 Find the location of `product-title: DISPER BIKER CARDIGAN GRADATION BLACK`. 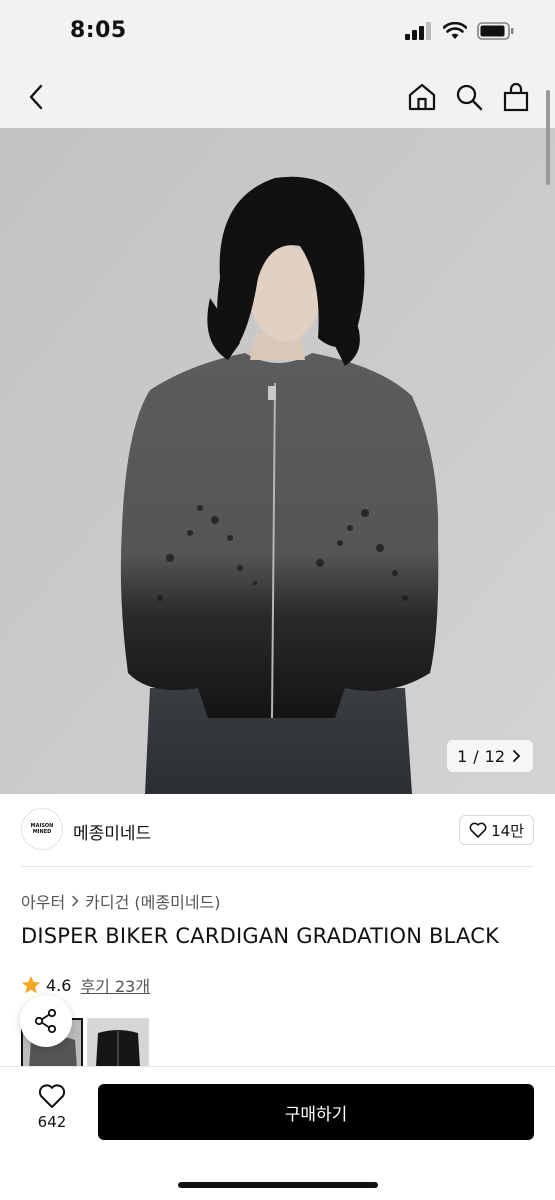

product-title: DISPER BIKER CARDIGAN GRADATION BLACK is located at coordinates (260, 936).